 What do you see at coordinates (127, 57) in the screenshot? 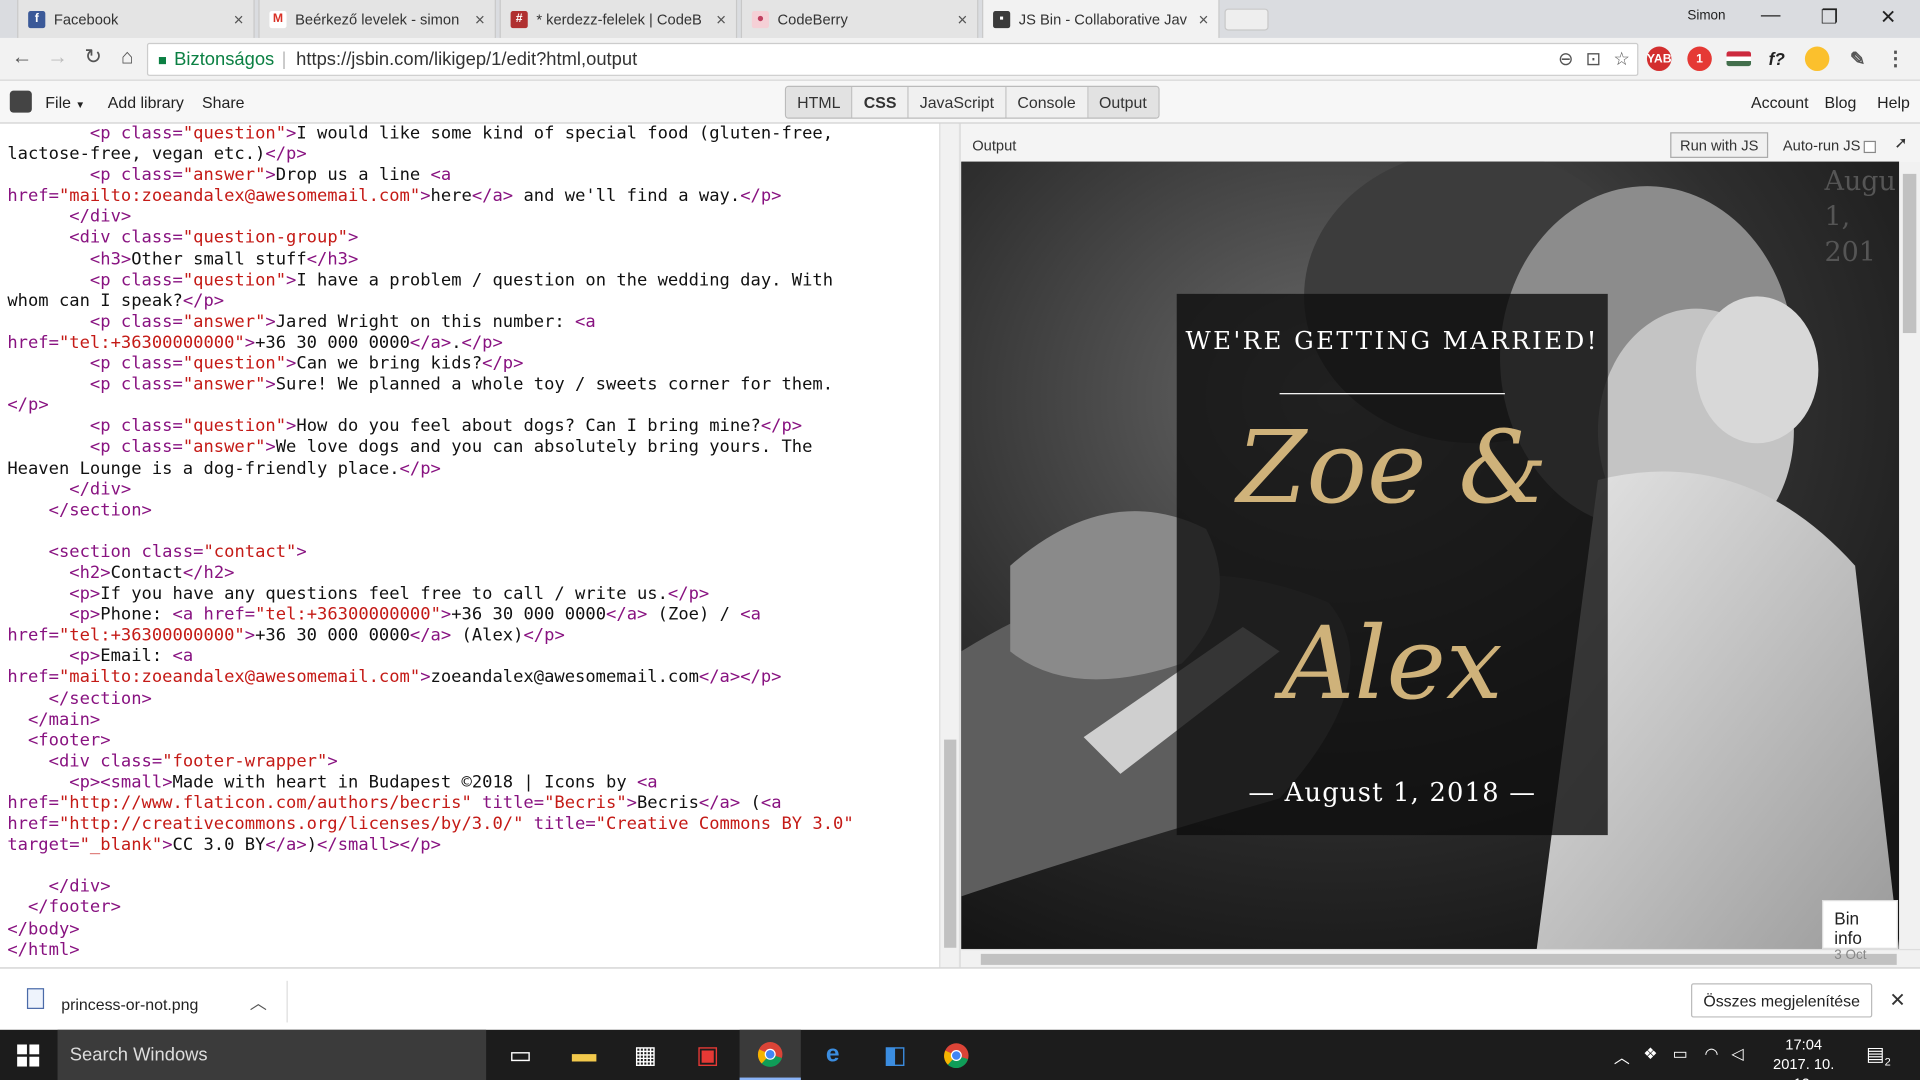
I see `home-icon: ⌂` at bounding box center [127, 57].